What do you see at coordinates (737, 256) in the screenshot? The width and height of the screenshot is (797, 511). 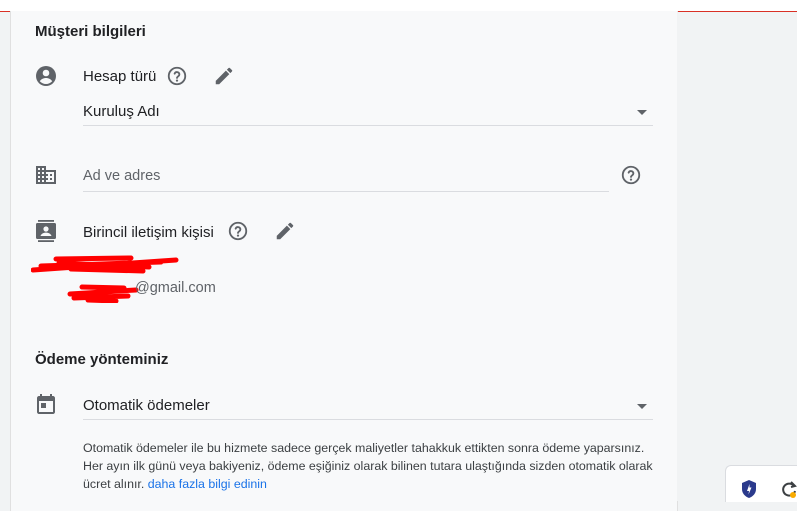 I see `right-panel` at bounding box center [737, 256].